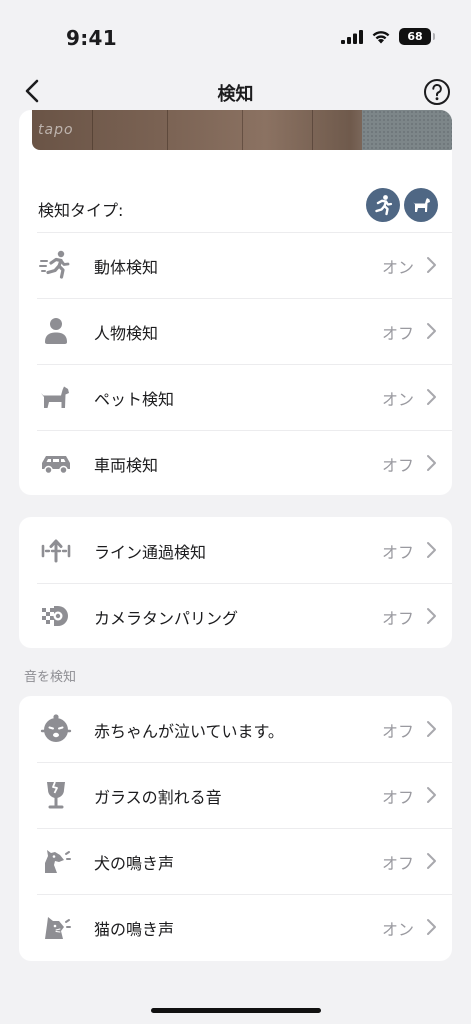 The image size is (471, 1024). I want to click on camera-tamper-icon, so click(55, 616).